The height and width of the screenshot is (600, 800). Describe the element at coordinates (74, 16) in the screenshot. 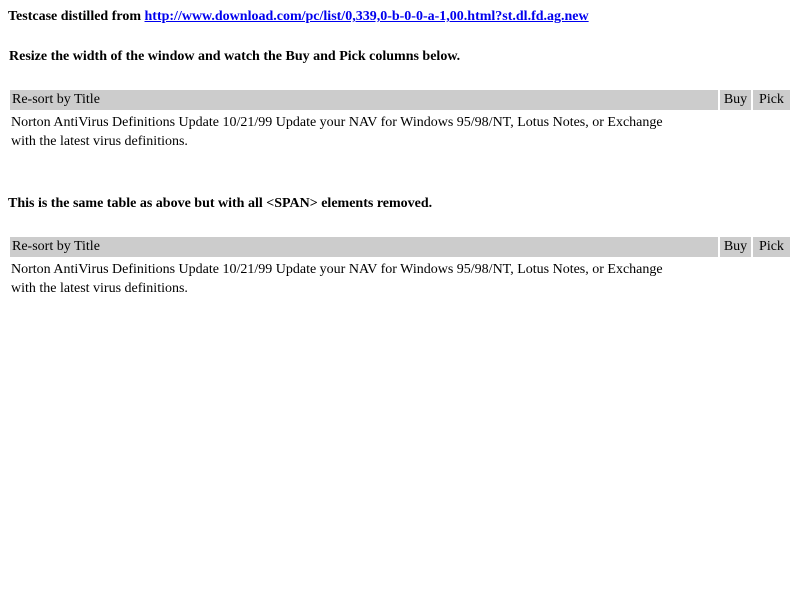

I see `intro-prefix: Testcase distilled from` at that location.